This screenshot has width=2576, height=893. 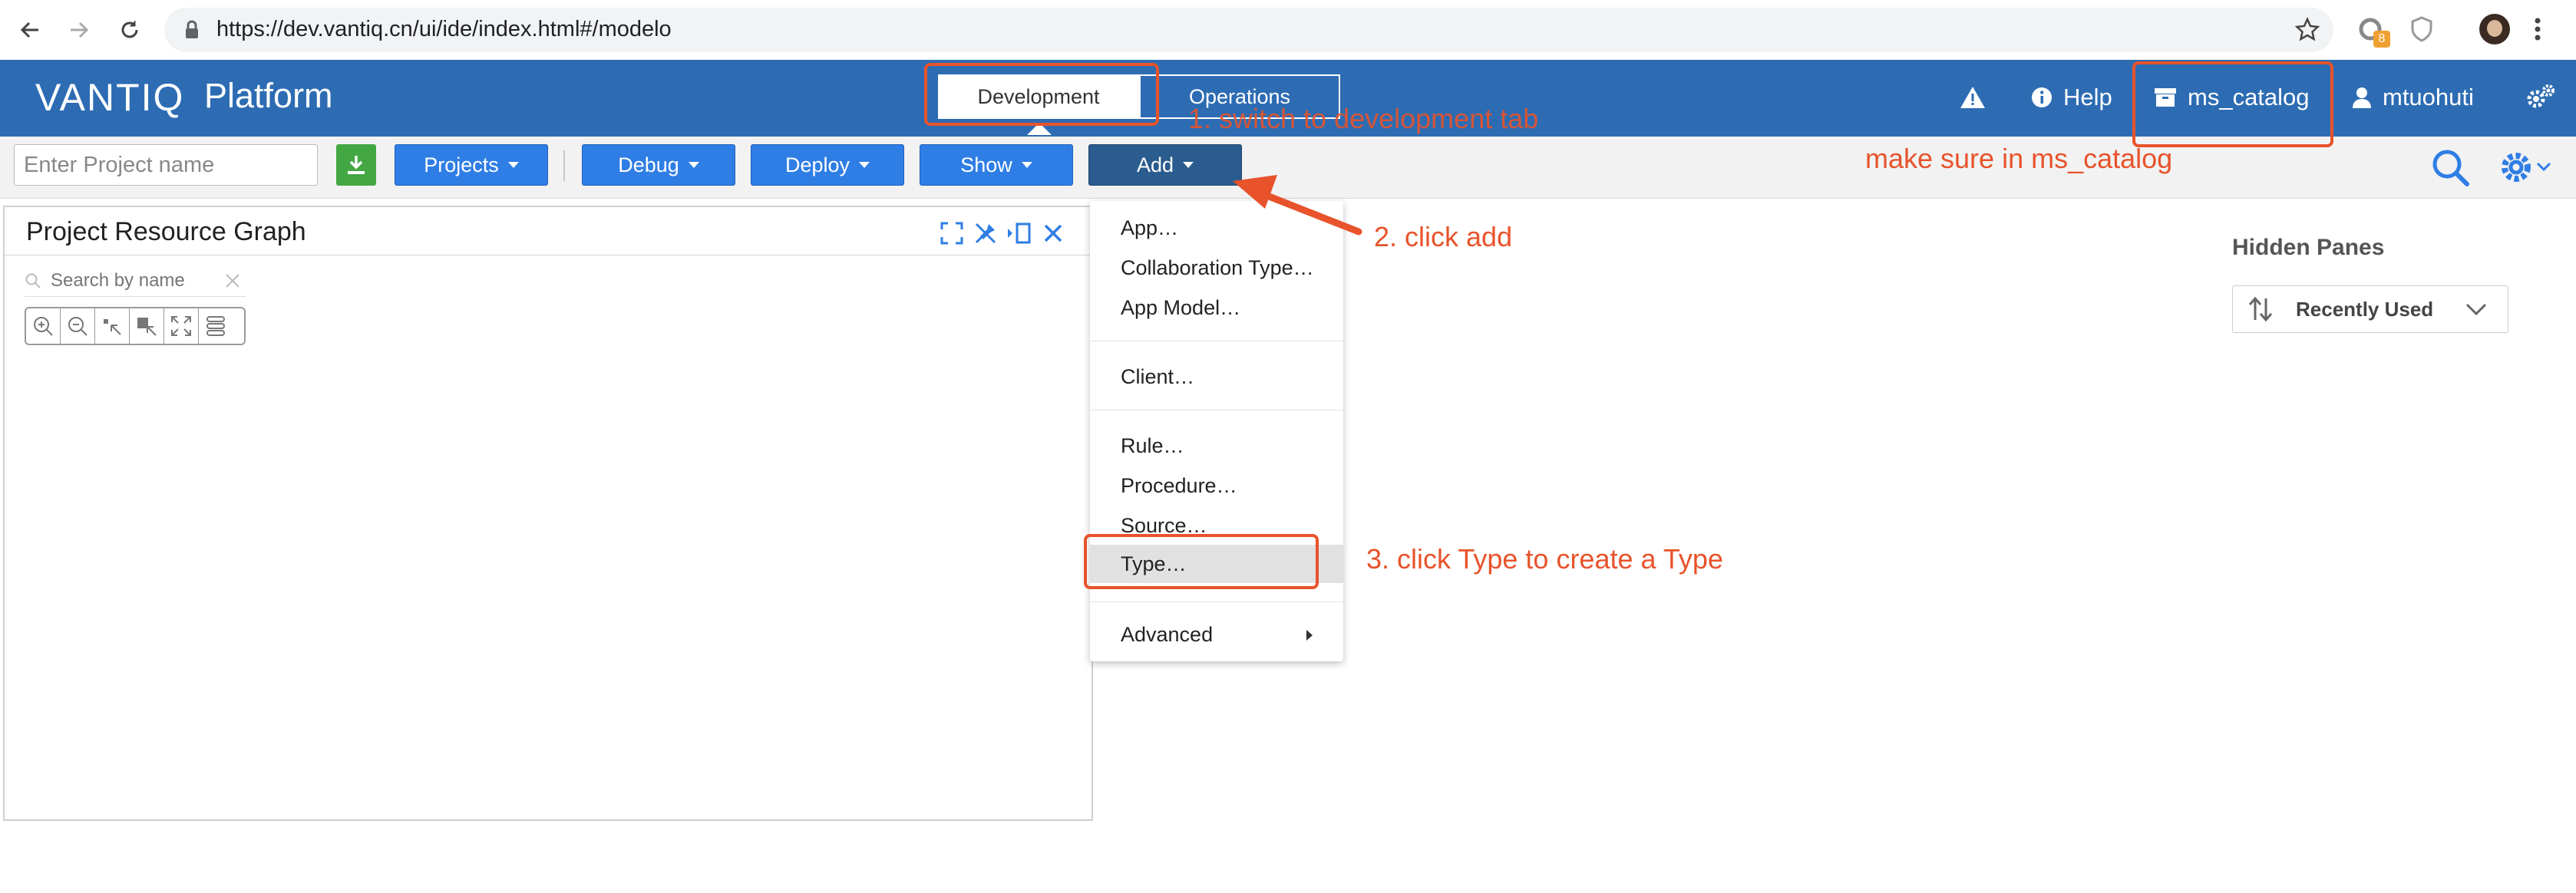 I want to click on show-button-label: Show, so click(x=986, y=164).